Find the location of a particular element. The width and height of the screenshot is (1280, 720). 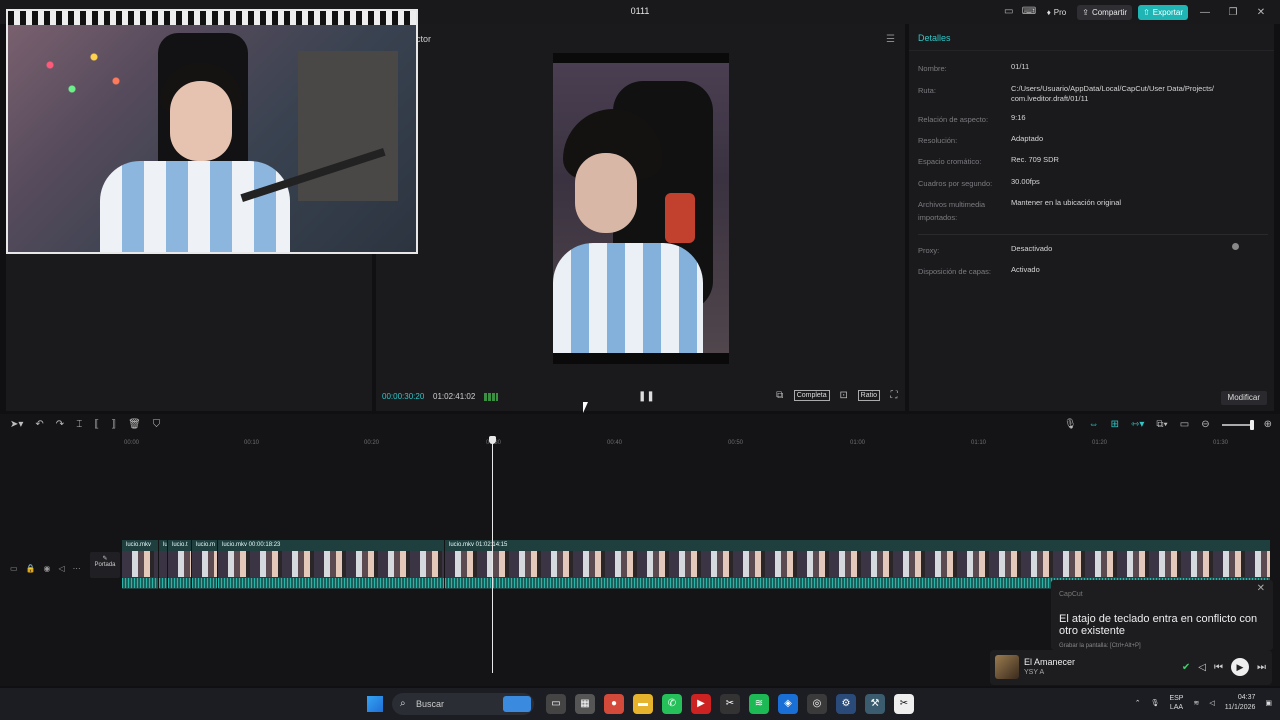

pause-icon: ❚❚ is located at coordinates (646, 396).